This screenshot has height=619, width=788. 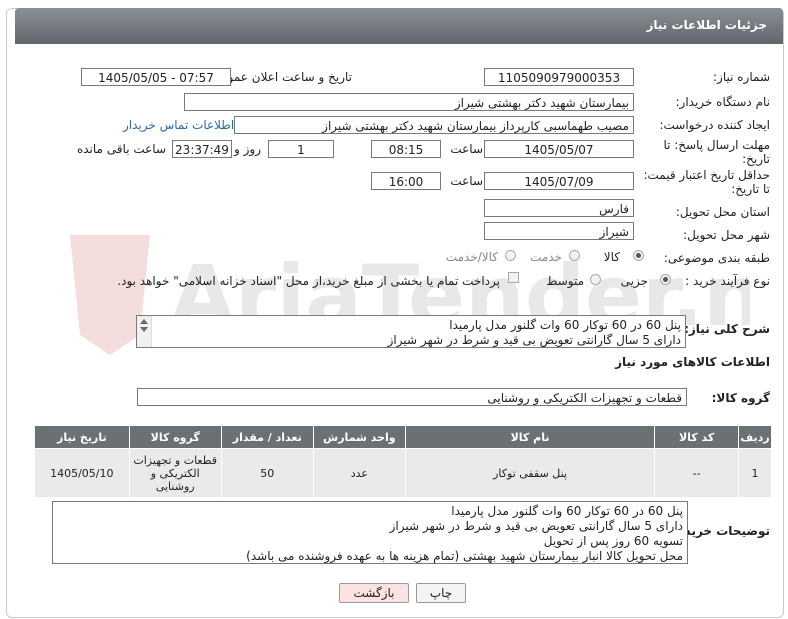 I want to click on price-validity-time: 16:00, so click(x=406, y=181).